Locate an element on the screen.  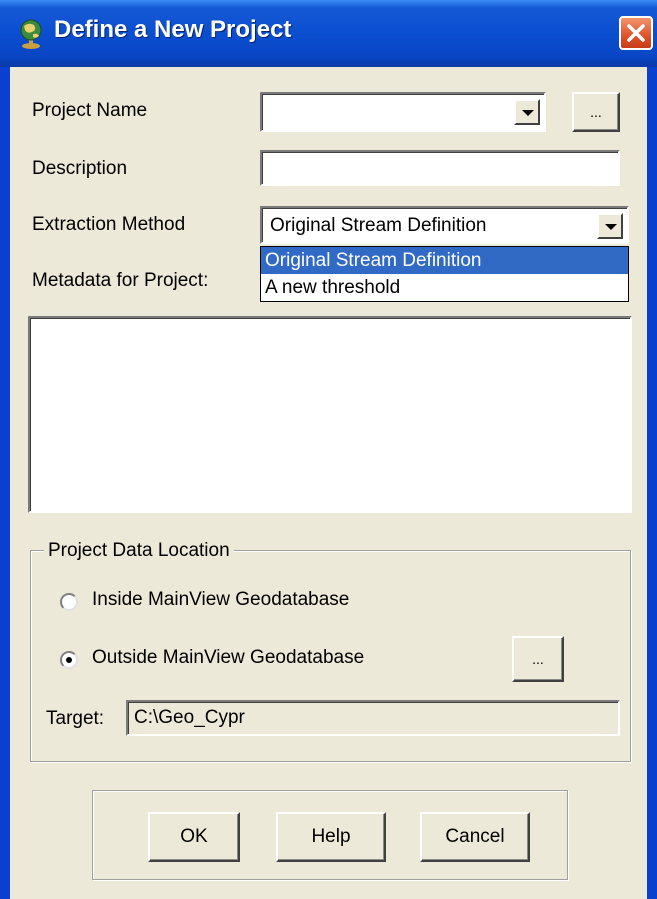
help-button: Help is located at coordinates (331, 837).